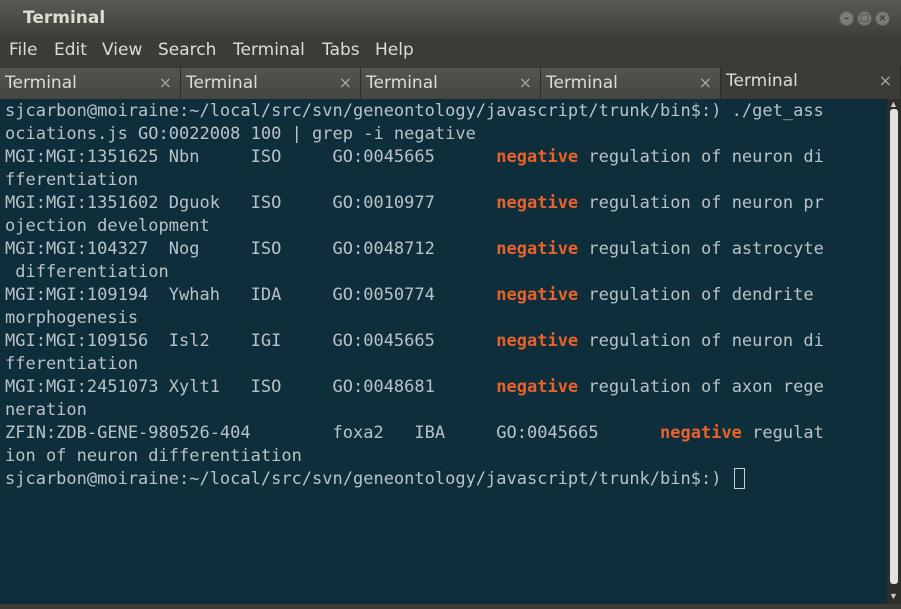 The width and height of the screenshot is (901, 609). Describe the element at coordinates (701, 387) in the screenshot. I see `line-text: regulation of axon rege` at that location.